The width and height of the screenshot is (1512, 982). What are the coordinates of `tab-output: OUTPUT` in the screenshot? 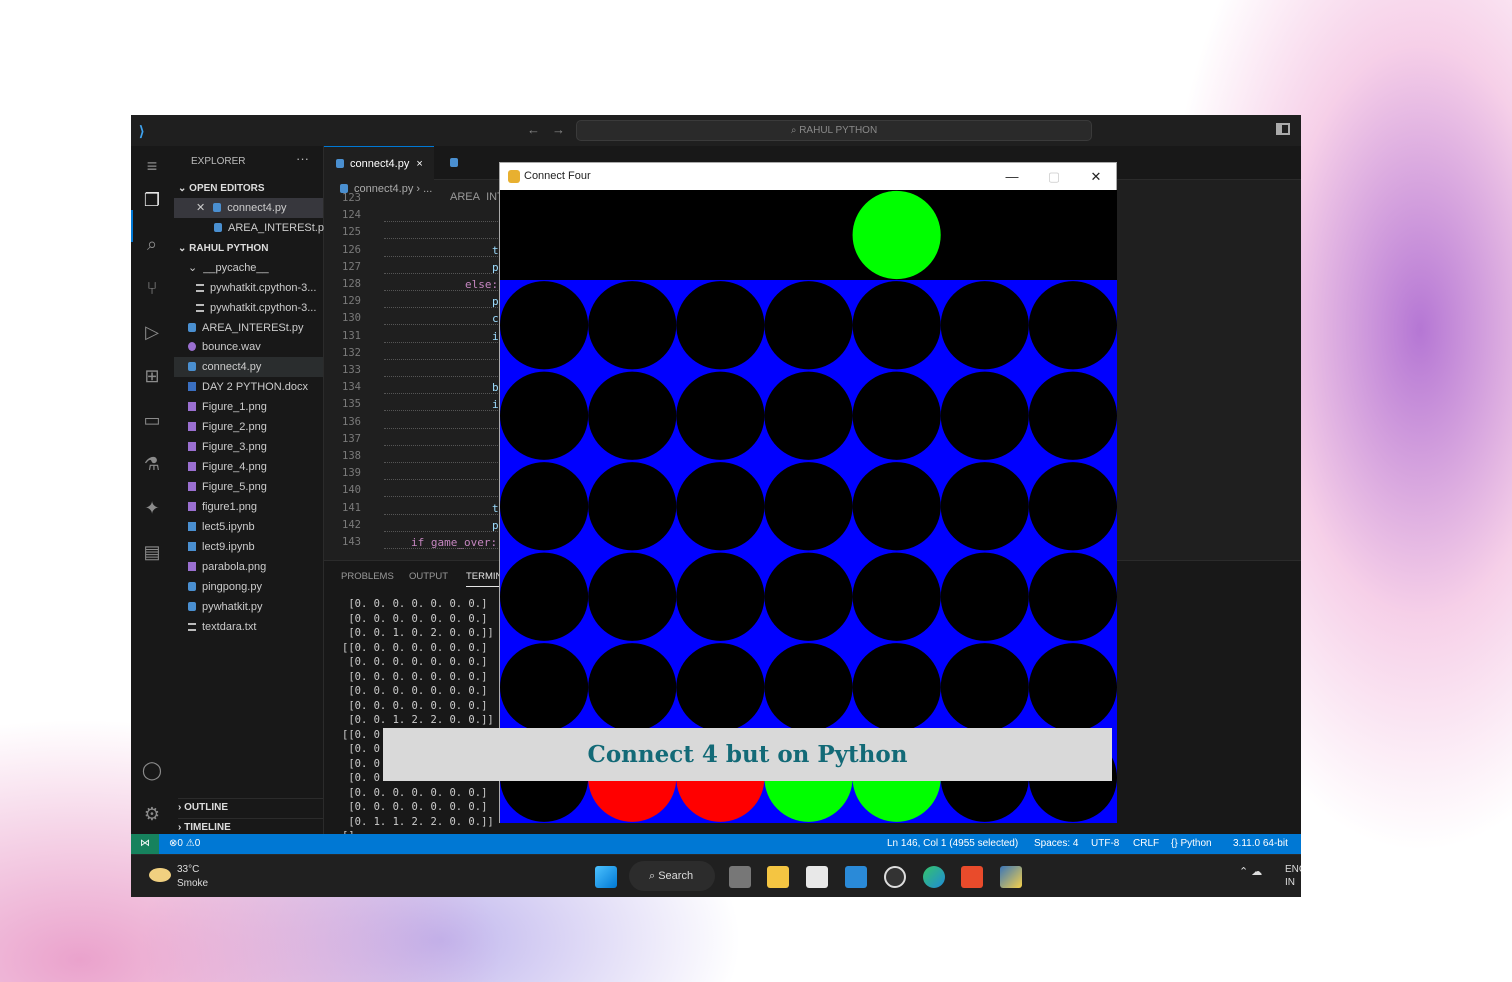 It's located at (428, 576).